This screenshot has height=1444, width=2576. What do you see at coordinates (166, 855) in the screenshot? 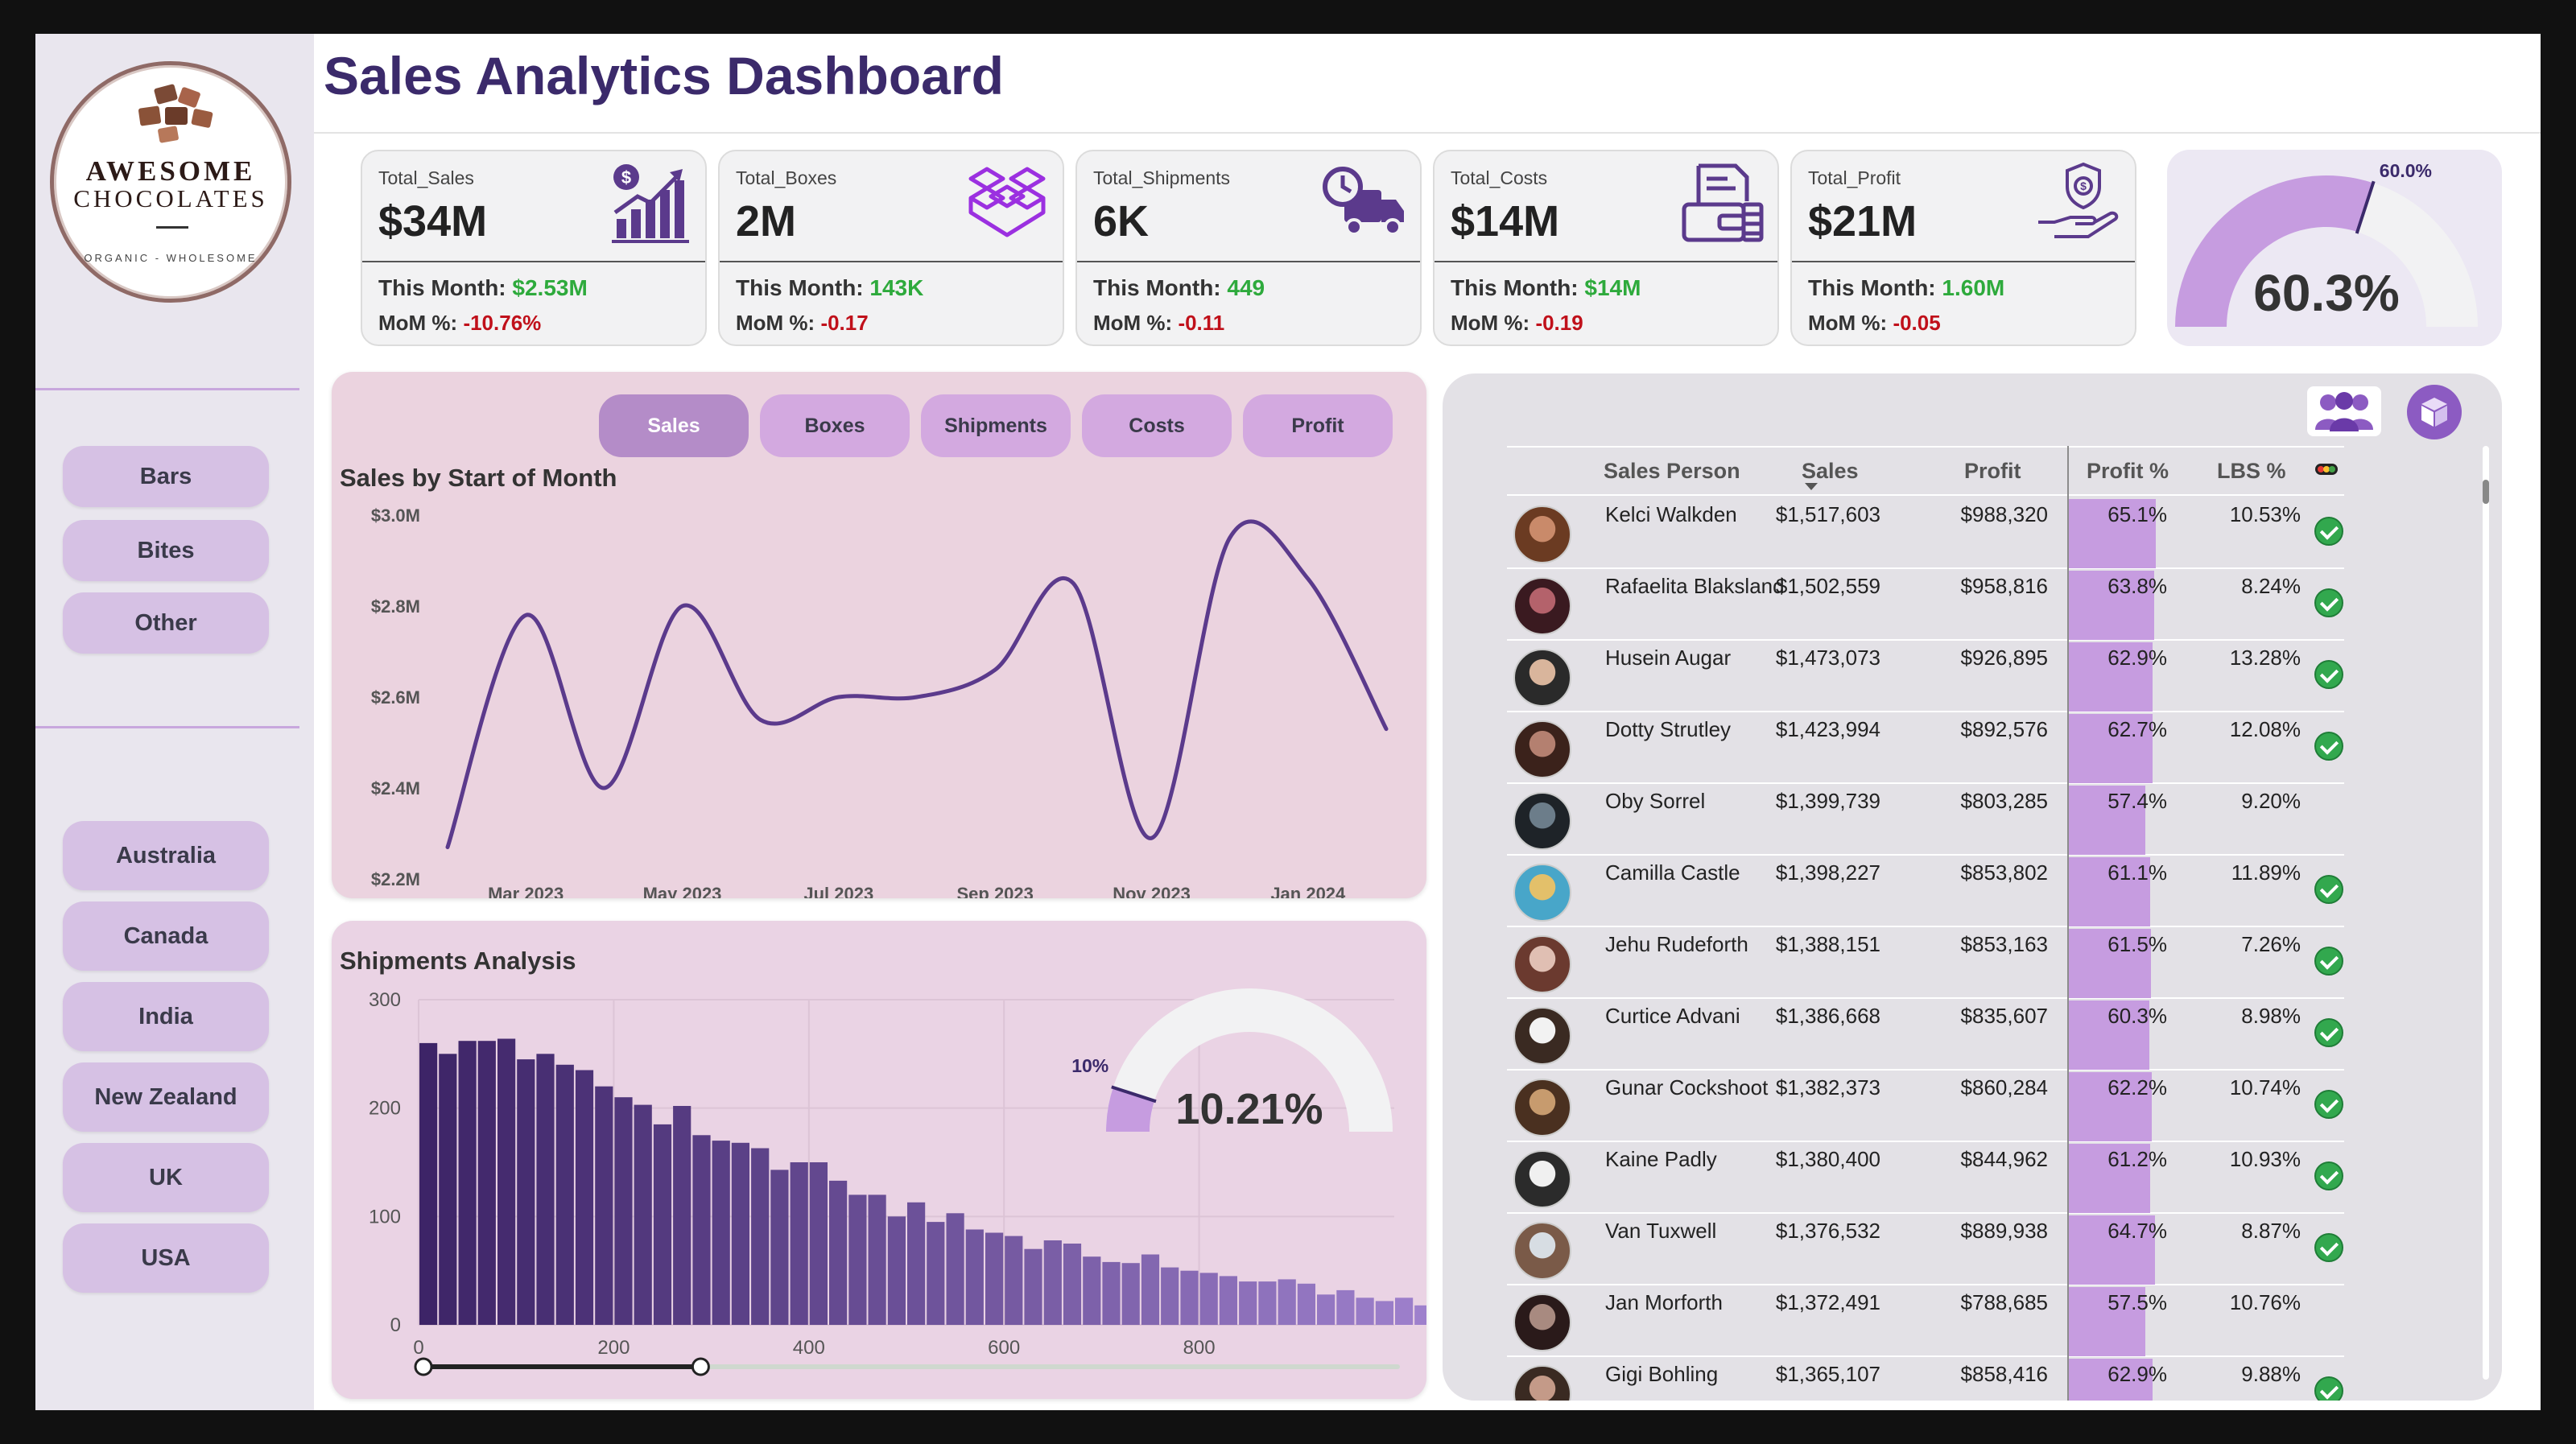
I see `filter-country-australia: Australia` at bounding box center [166, 855].